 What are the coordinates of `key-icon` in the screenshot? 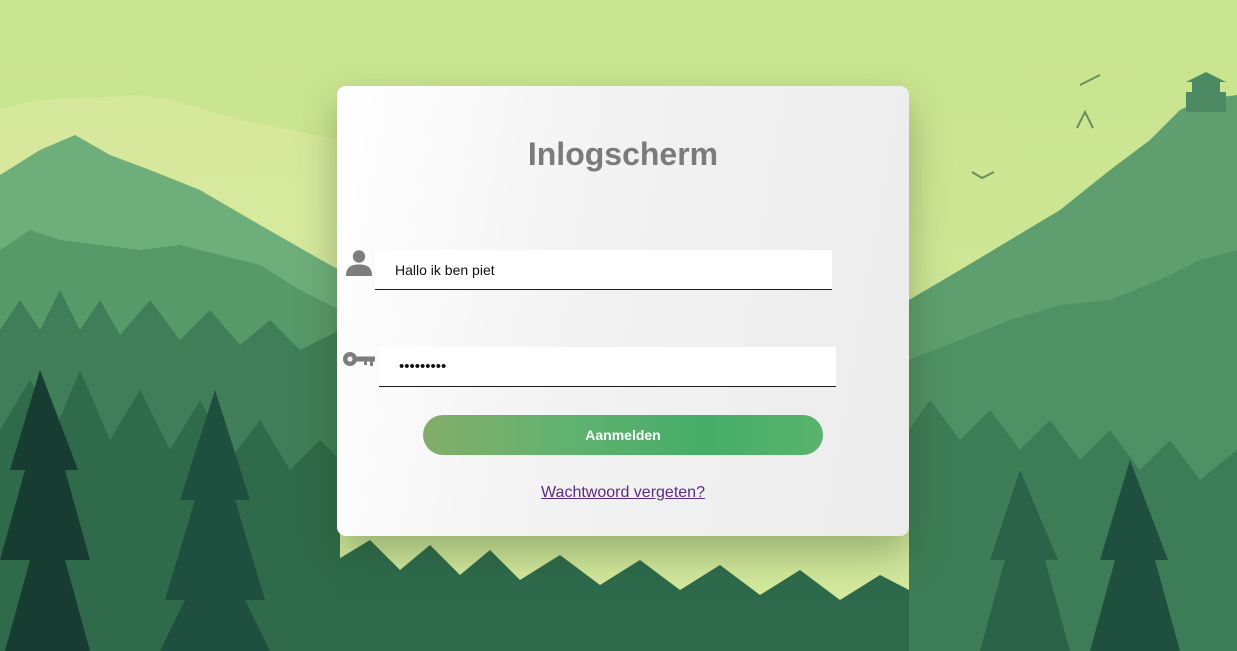 It's located at (359, 359).